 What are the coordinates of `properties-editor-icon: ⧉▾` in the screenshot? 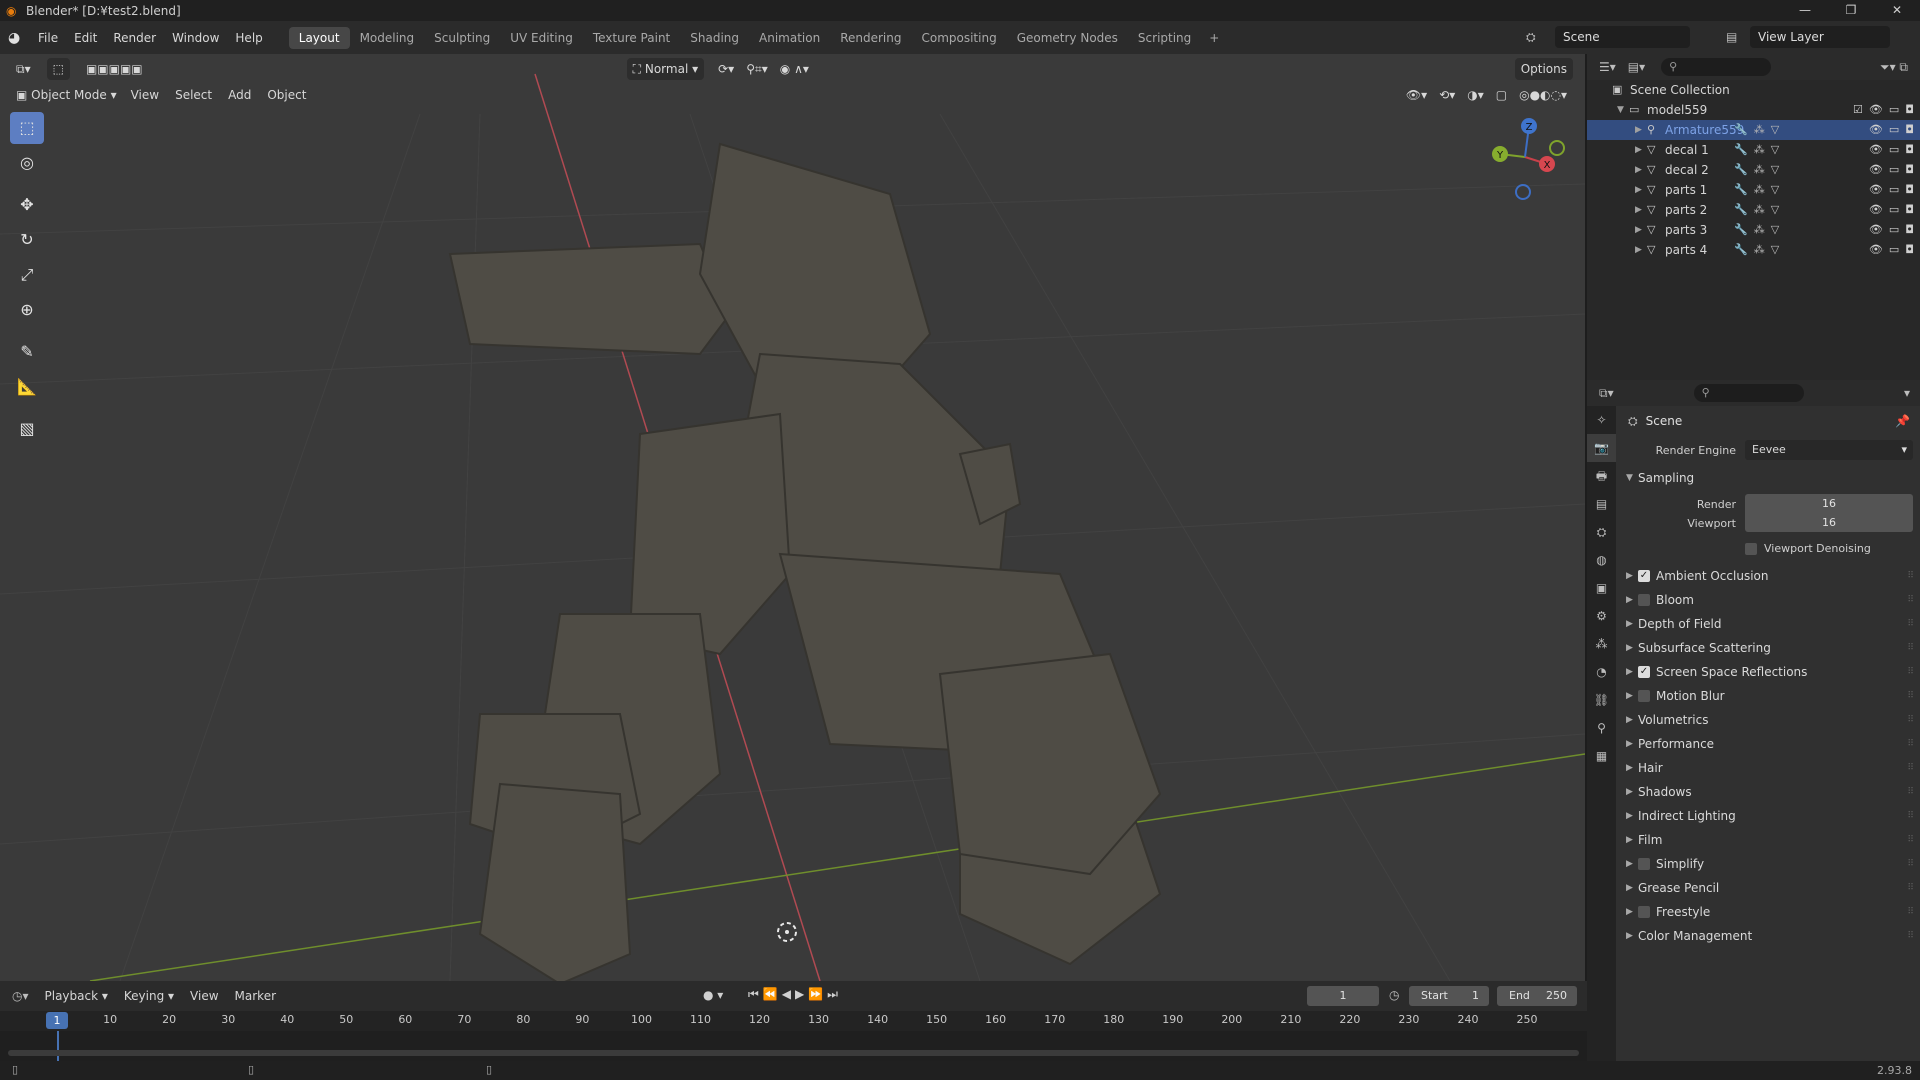 It's located at (1606, 393).